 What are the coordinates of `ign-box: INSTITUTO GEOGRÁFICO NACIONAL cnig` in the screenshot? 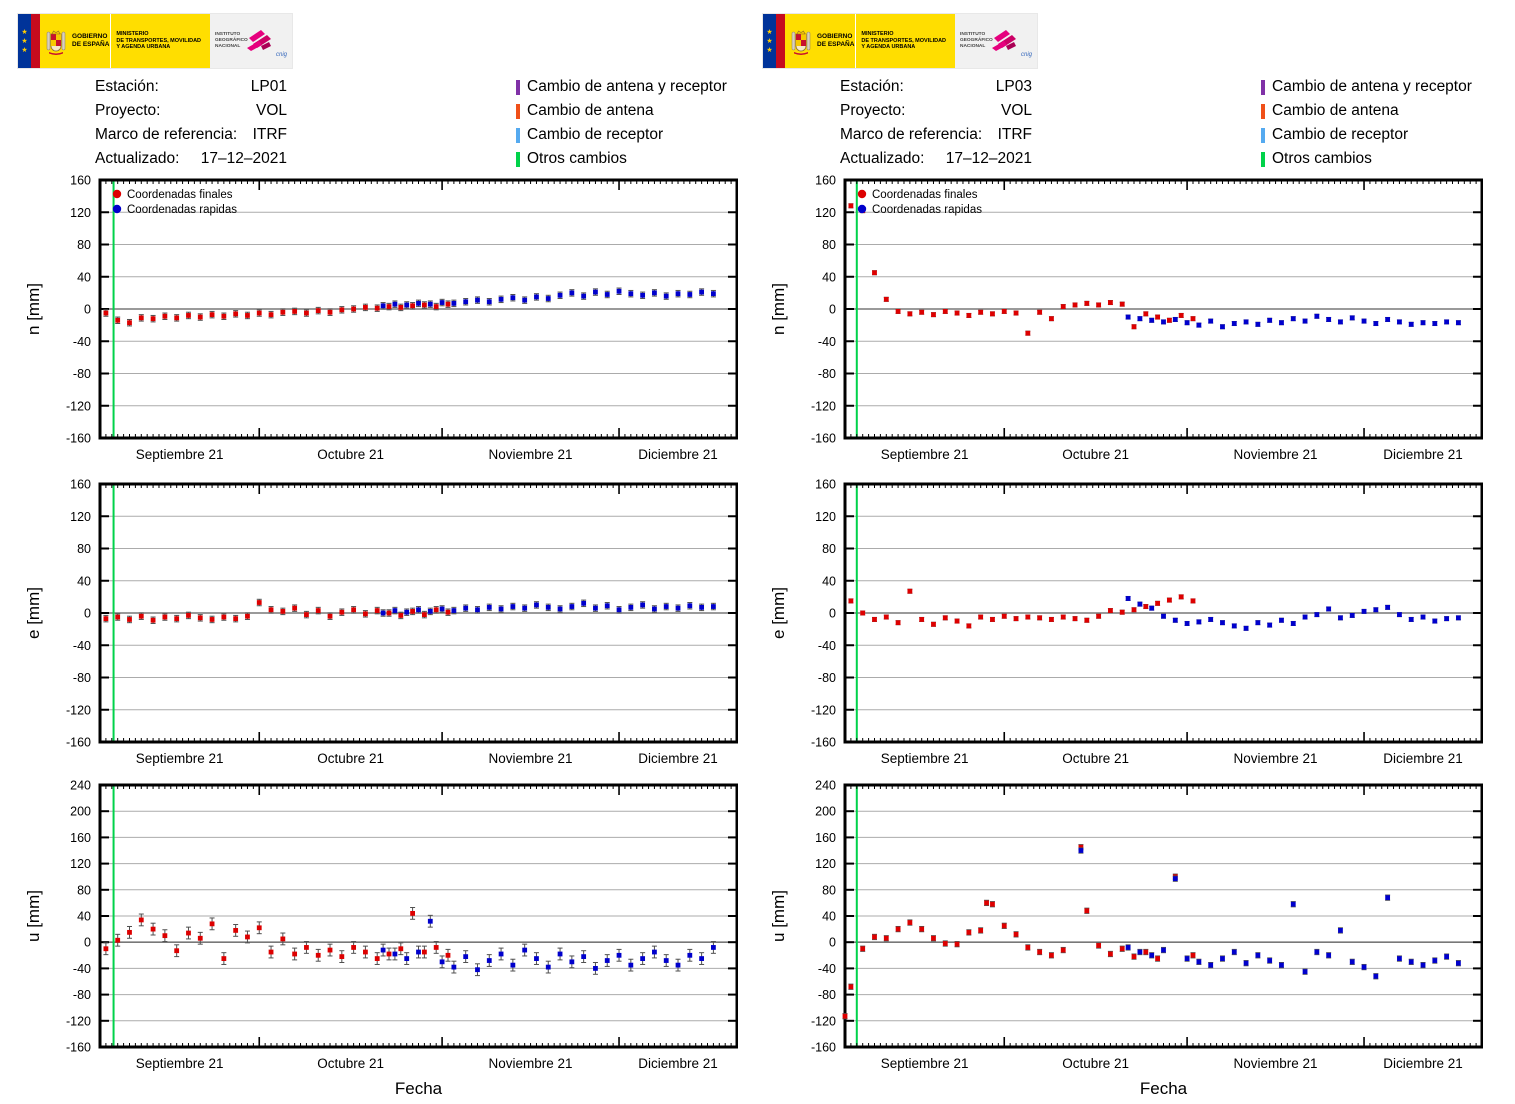 It's located at (251, 41).